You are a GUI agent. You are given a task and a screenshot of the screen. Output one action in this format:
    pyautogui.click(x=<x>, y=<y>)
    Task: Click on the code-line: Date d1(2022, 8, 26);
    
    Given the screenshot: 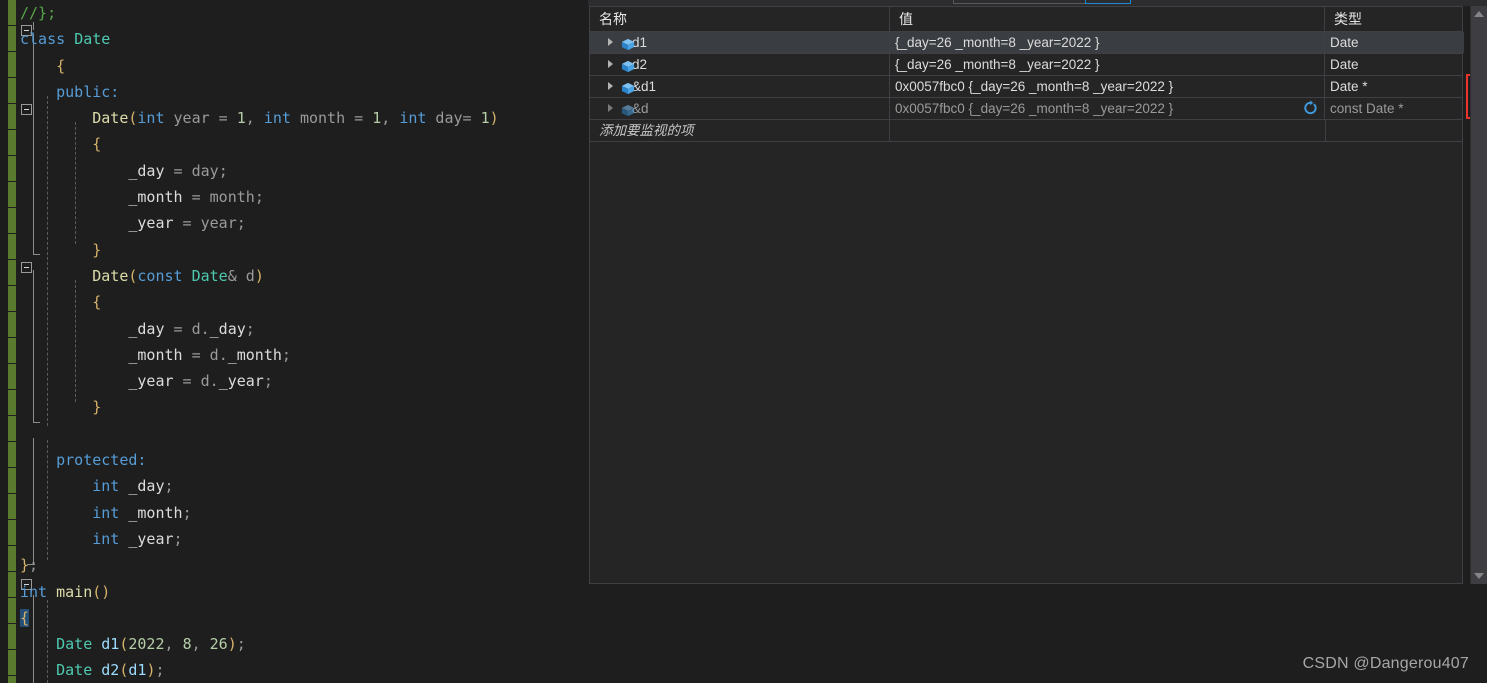 What is the action you would take?
    pyautogui.click(x=304, y=644)
    